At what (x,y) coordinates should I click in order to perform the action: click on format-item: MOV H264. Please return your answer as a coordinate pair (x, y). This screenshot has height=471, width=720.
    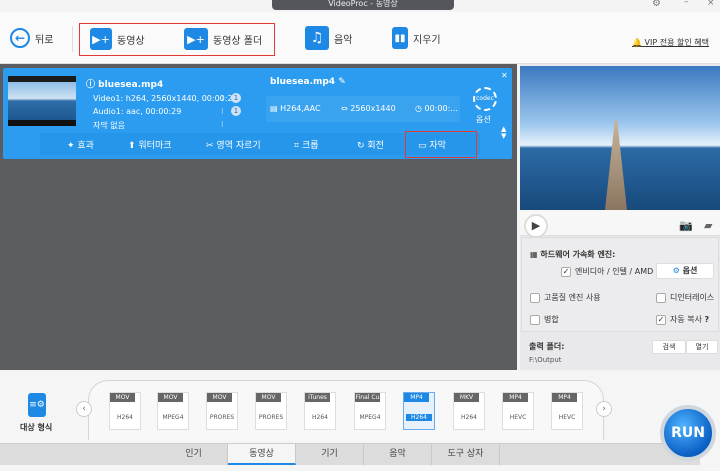
    Looking at the image, I should click on (125, 411).